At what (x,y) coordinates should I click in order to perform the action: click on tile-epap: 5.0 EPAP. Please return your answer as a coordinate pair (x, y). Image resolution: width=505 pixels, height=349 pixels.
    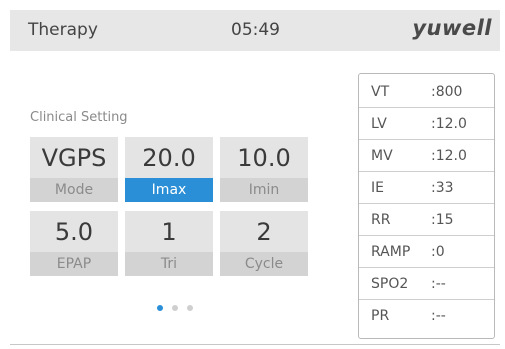
    Looking at the image, I should click on (74, 243).